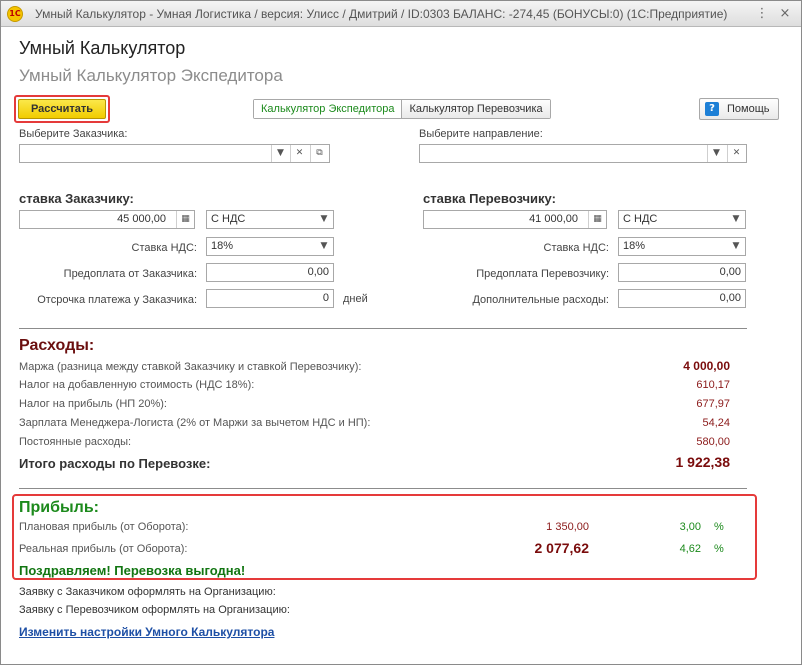 This screenshot has width=802, height=665. What do you see at coordinates (59, 507) in the screenshot?
I see `profit-title: Прибыль:` at bounding box center [59, 507].